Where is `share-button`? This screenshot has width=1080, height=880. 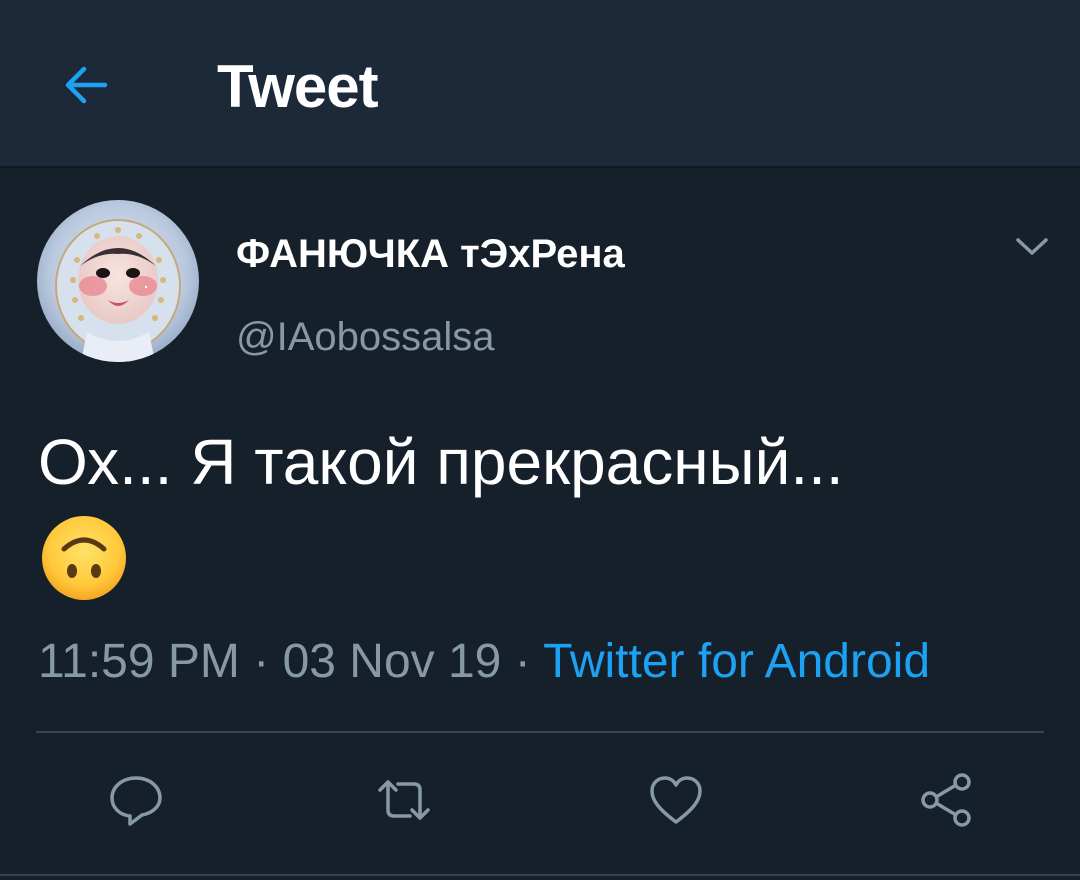
share-button is located at coordinates (946, 800).